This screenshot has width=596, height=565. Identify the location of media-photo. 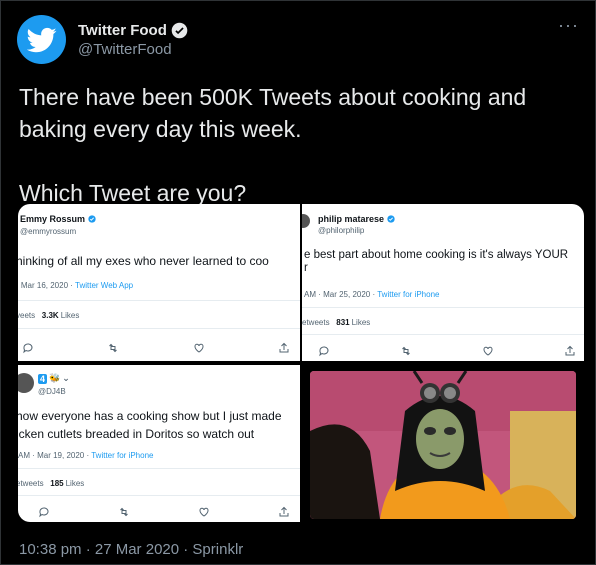
(443, 443).